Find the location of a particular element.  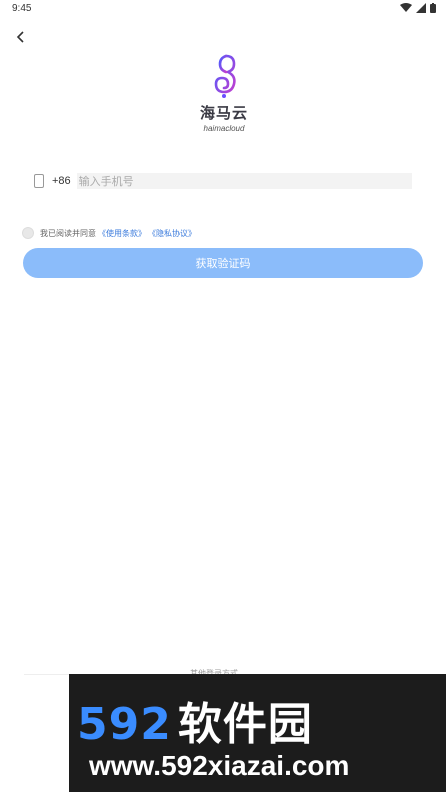

brand-name-en: haimacloud is located at coordinates (224, 128).